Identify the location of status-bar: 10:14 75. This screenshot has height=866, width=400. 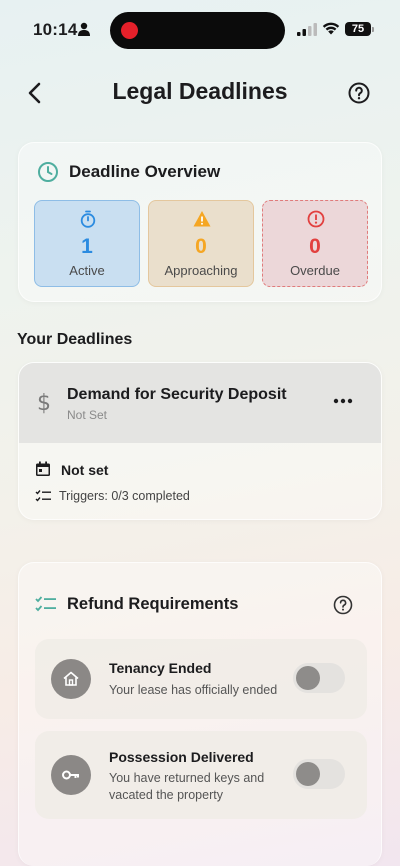
(200, 30).